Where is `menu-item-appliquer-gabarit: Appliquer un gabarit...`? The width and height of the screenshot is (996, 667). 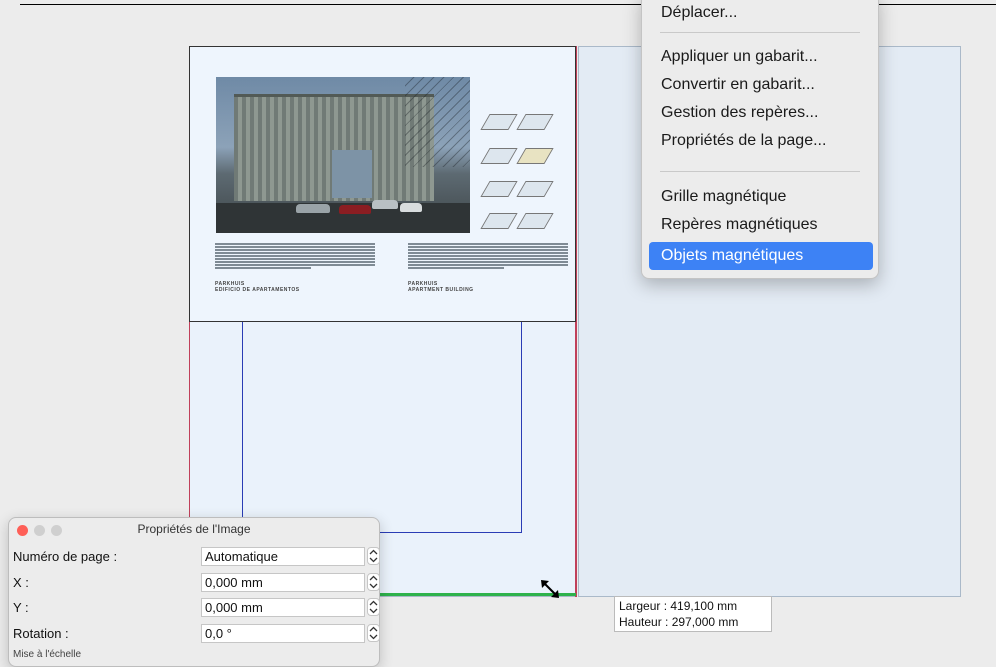 menu-item-appliquer-gabarit: Appliquer un gabarit... is located at coordinates (761, 57).